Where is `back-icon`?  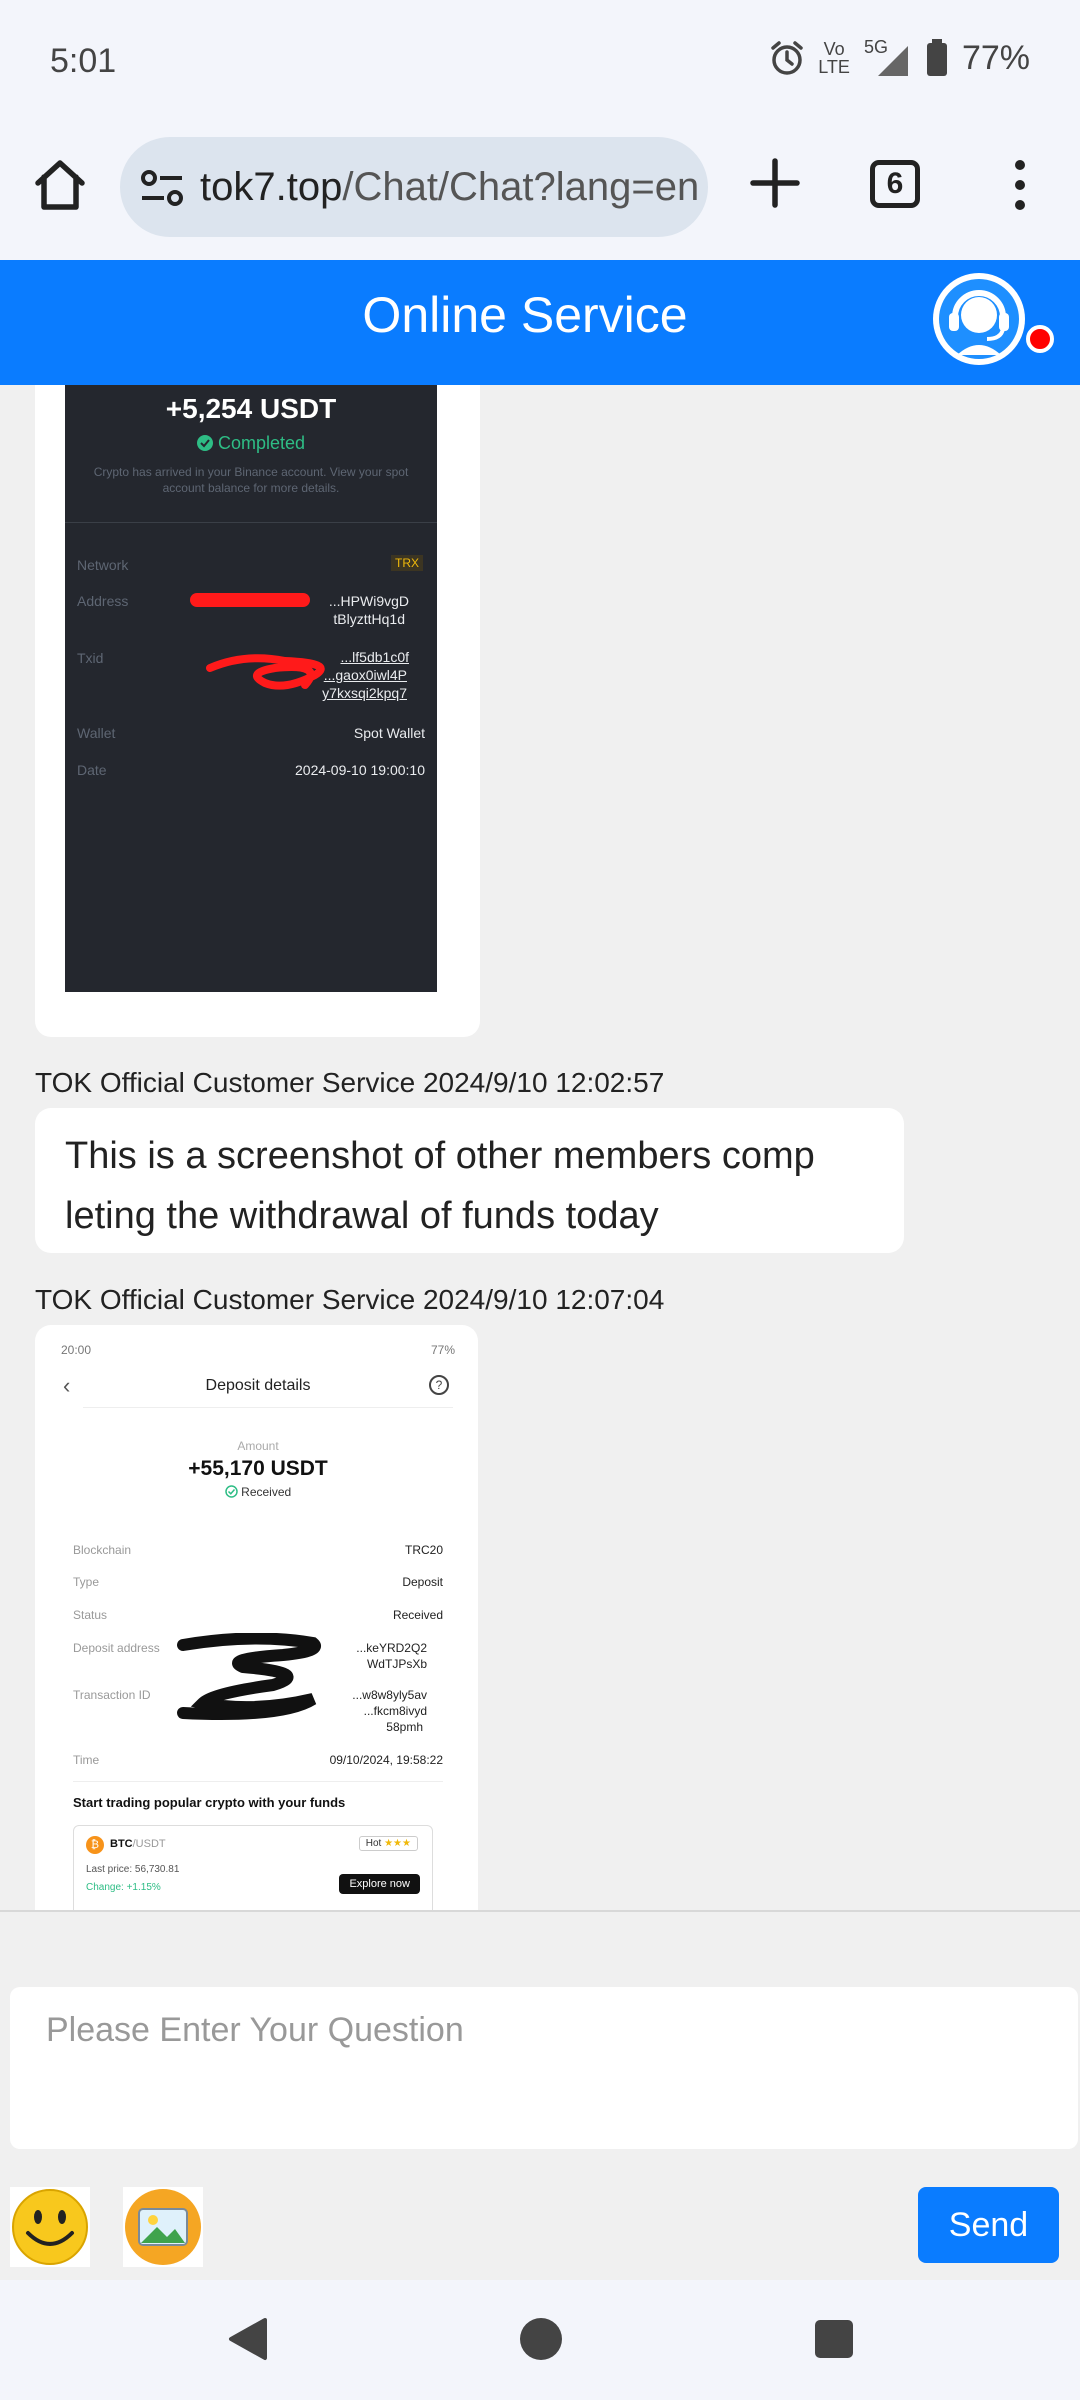
back-icon is located at coordinates (248, 2339).